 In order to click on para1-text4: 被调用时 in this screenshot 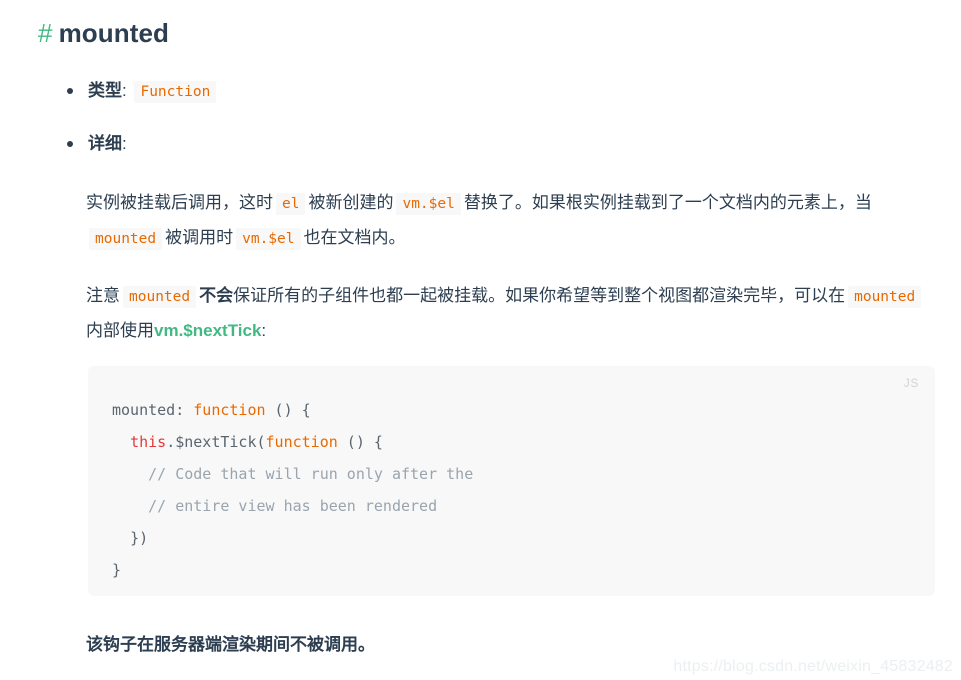, I will do `click(199, 237)`.